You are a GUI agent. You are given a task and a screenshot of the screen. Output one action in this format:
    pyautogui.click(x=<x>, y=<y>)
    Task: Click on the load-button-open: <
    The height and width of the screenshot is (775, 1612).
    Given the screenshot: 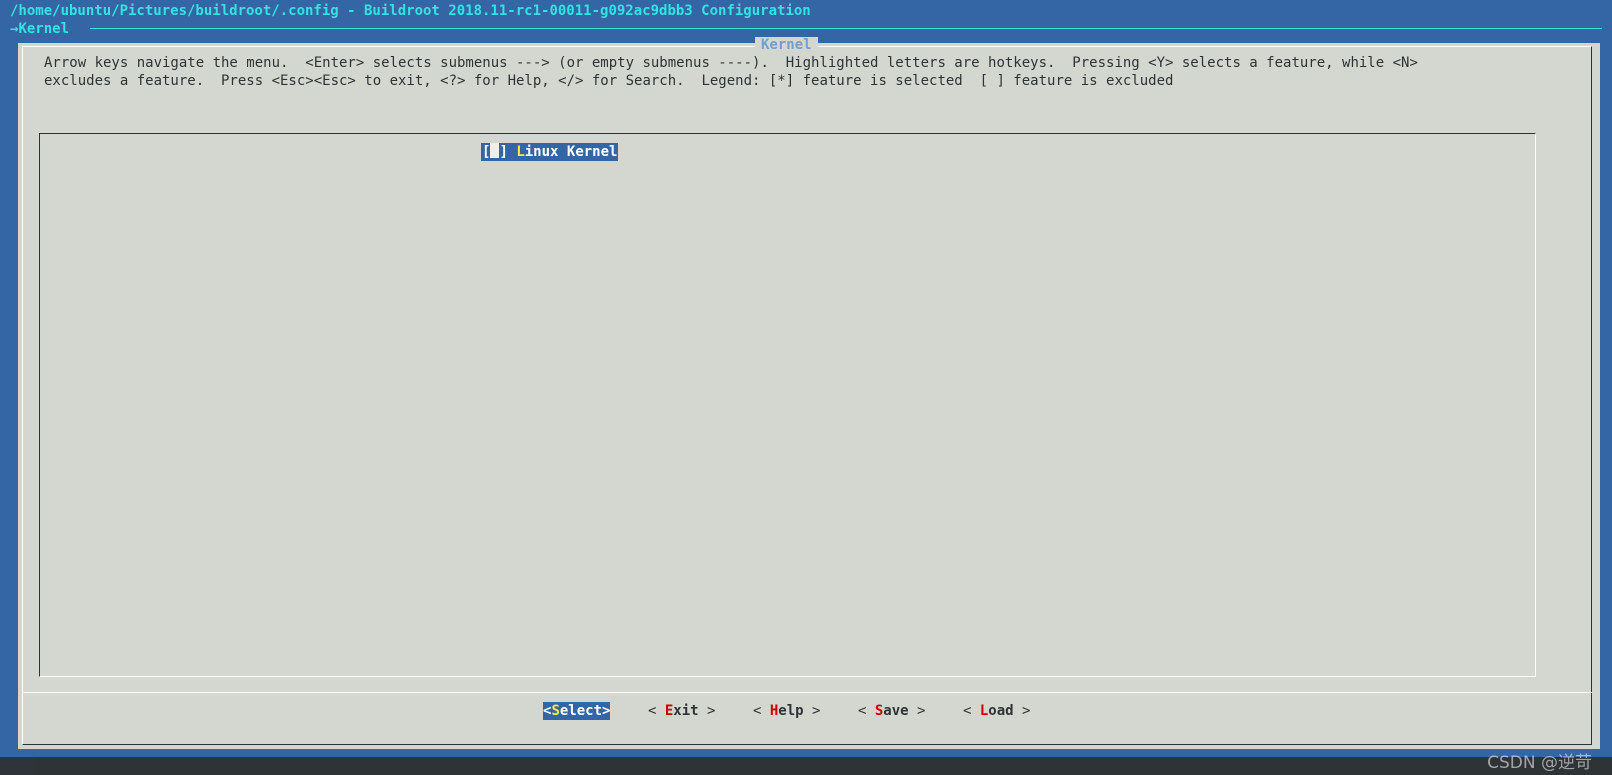 What is the action you would take?
    pyautogui.click(x=971, y=711)
    